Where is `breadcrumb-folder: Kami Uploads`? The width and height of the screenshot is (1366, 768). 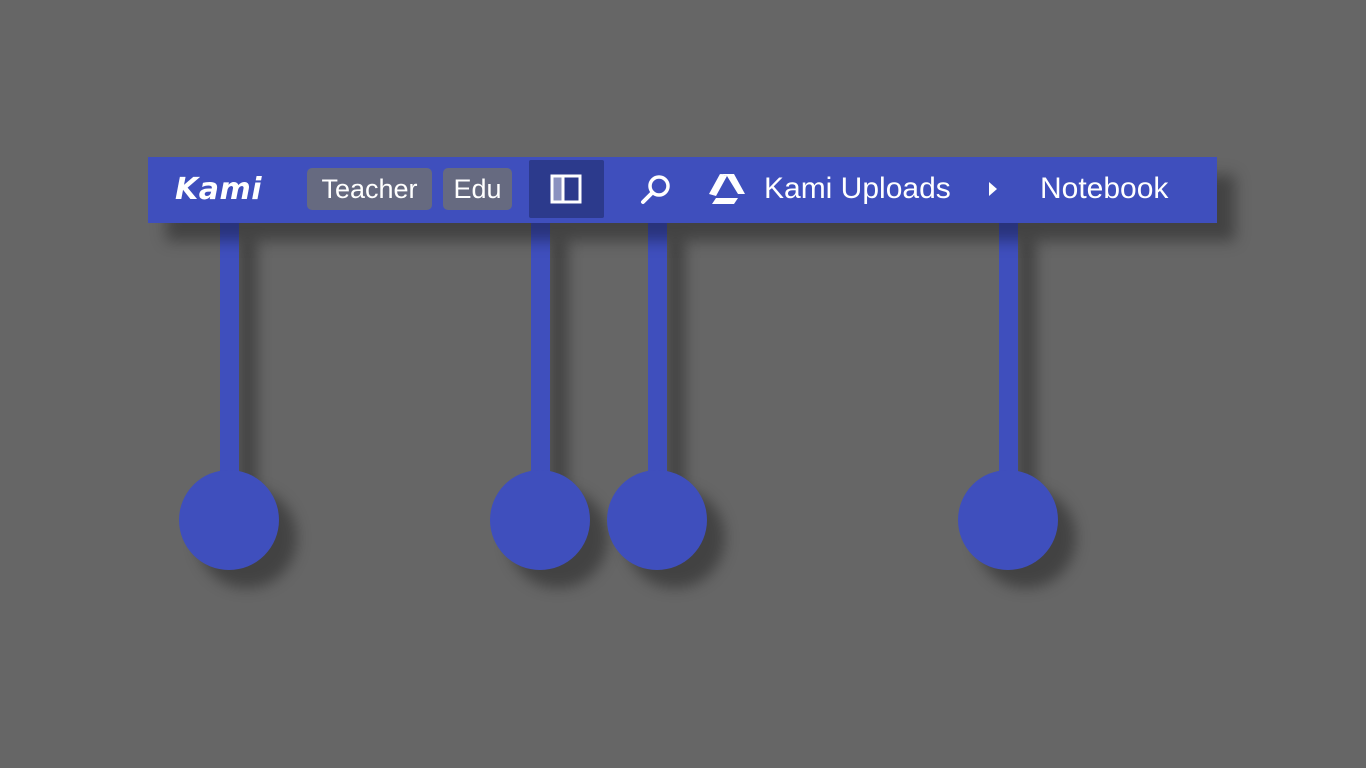
breadcrumb-folder: Kami Uploads is located at coordinates (857, 189).